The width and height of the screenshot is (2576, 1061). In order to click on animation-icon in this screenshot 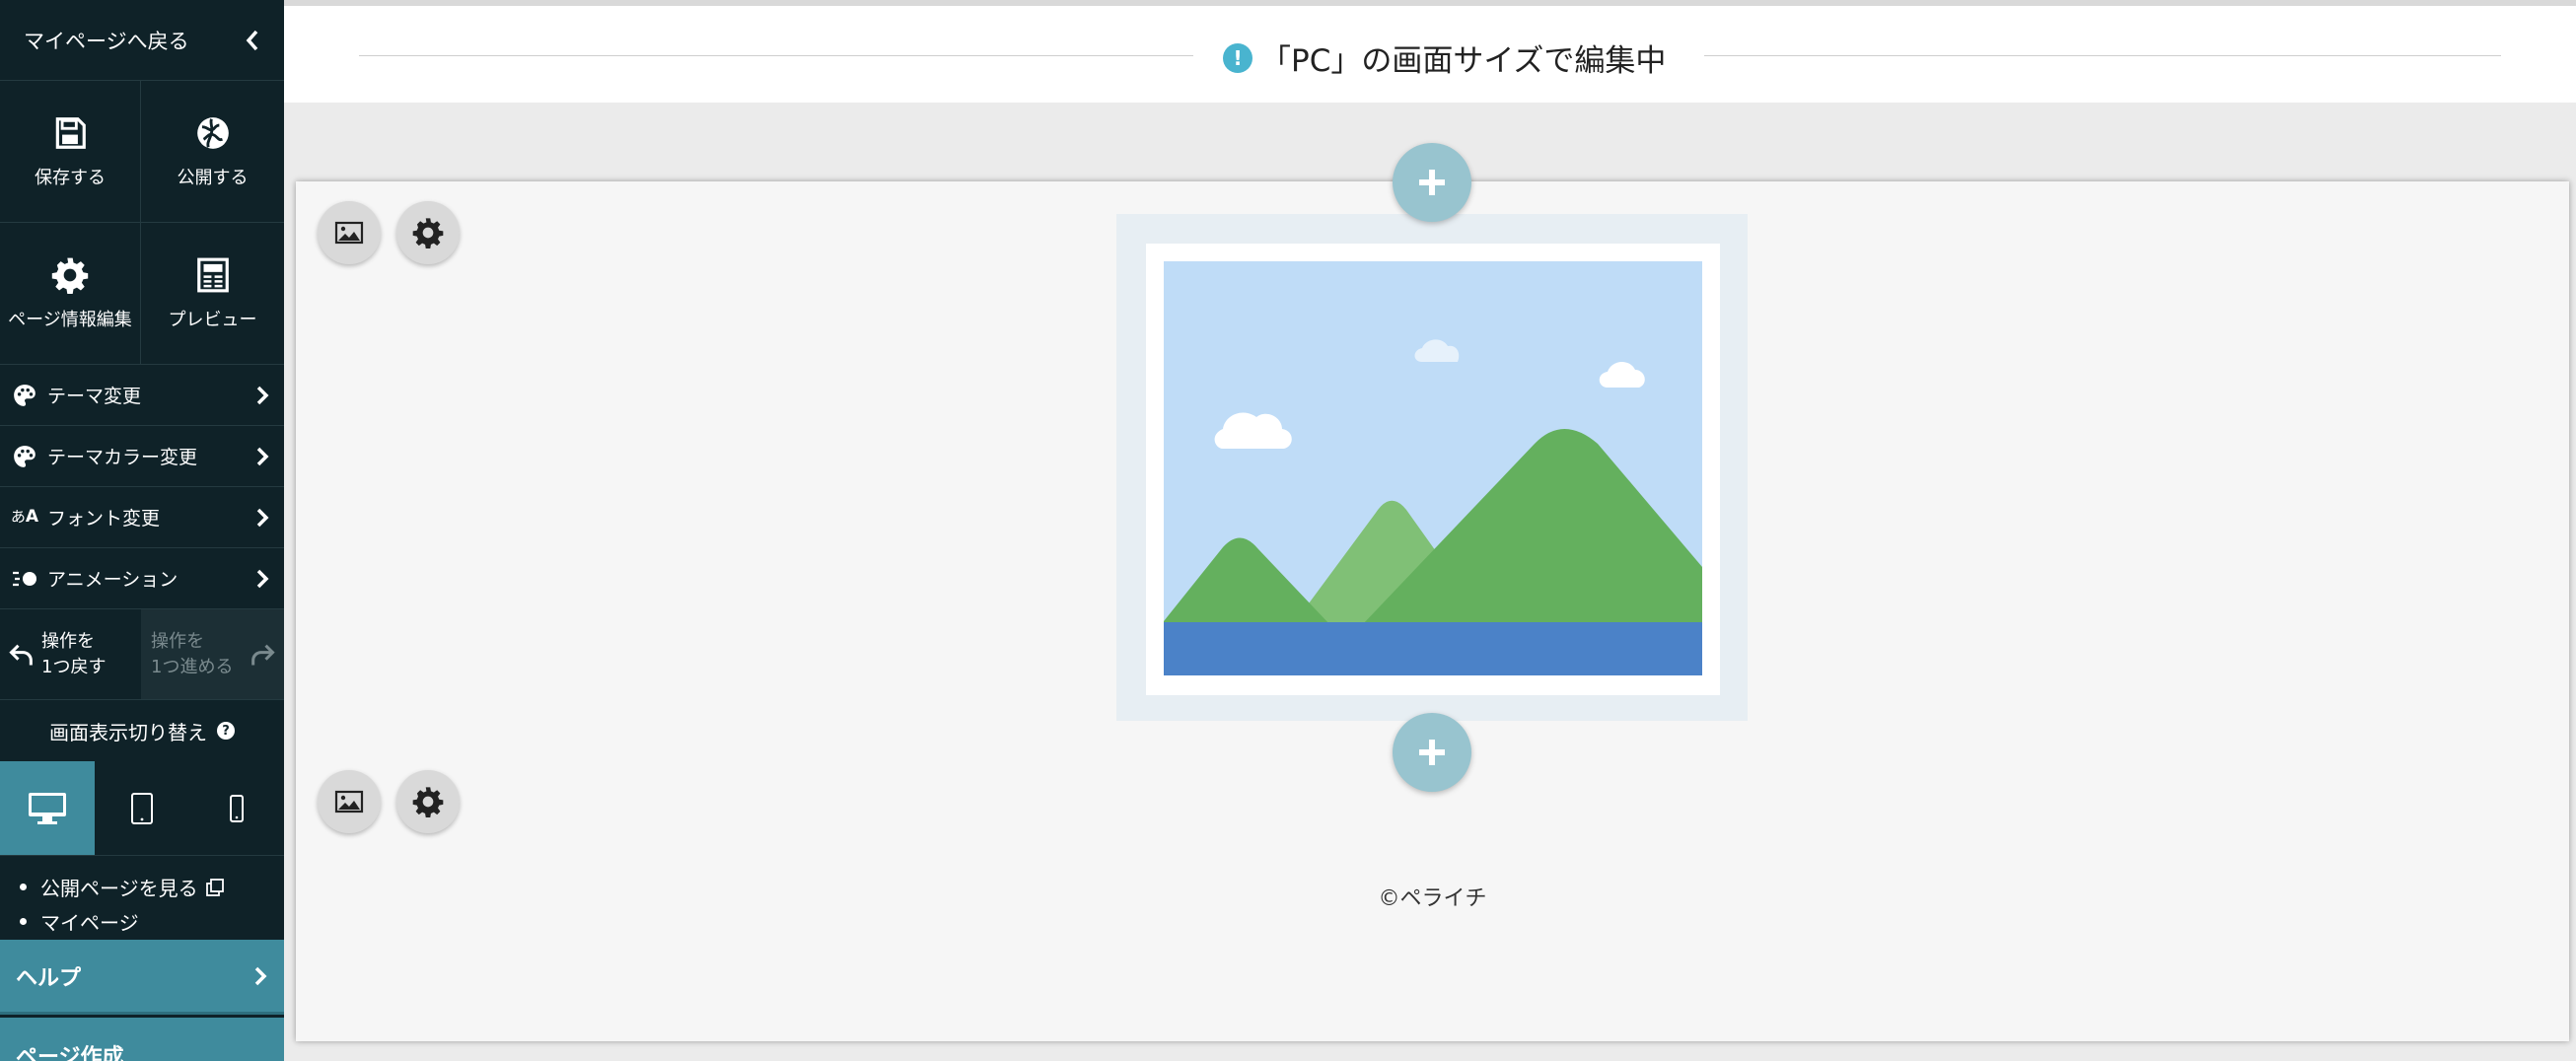, I will do `click(24, 579)`.